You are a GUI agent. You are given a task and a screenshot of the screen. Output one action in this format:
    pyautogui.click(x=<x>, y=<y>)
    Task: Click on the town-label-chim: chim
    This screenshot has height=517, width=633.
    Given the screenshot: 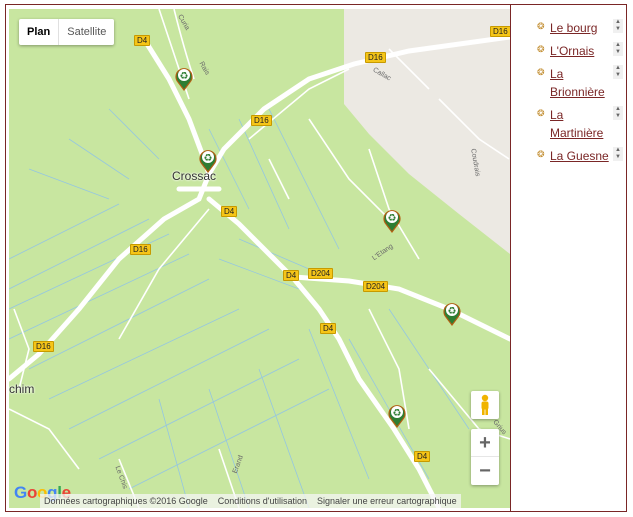 What is the action you would take?
    pyautogui.click(x=22, y=389)
    